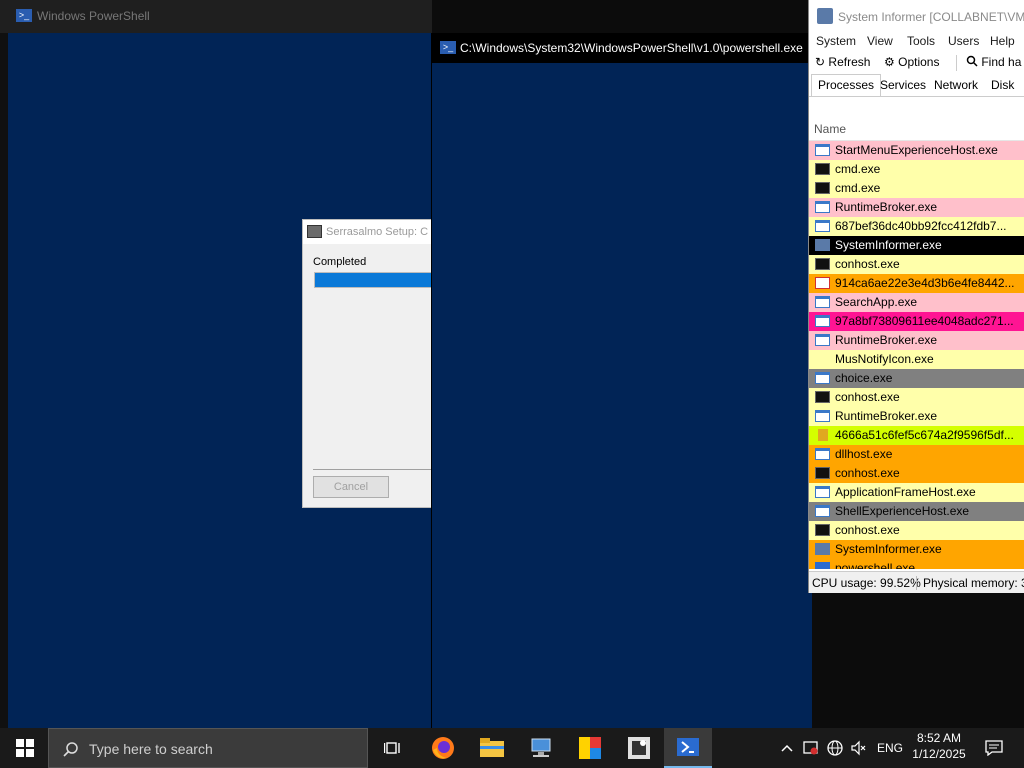 This screenshot has height=768, width=1024. I want to click on menu-view: View, so click(880, 41).